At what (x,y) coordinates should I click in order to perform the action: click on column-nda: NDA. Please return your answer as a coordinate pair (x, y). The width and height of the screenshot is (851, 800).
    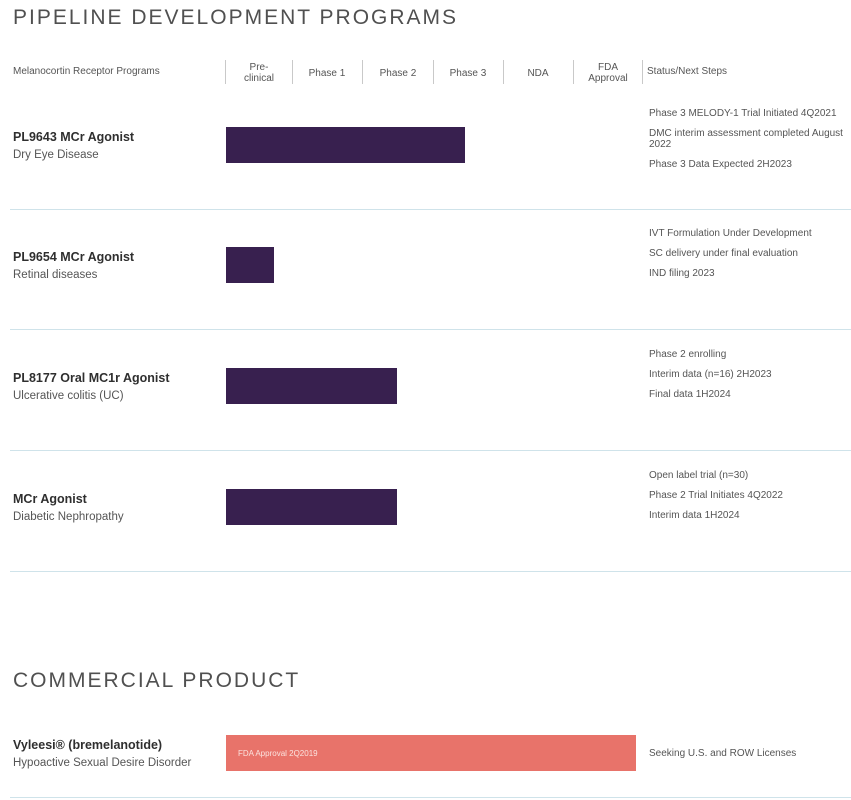
    Looking at the image, I should click on (538, 73).